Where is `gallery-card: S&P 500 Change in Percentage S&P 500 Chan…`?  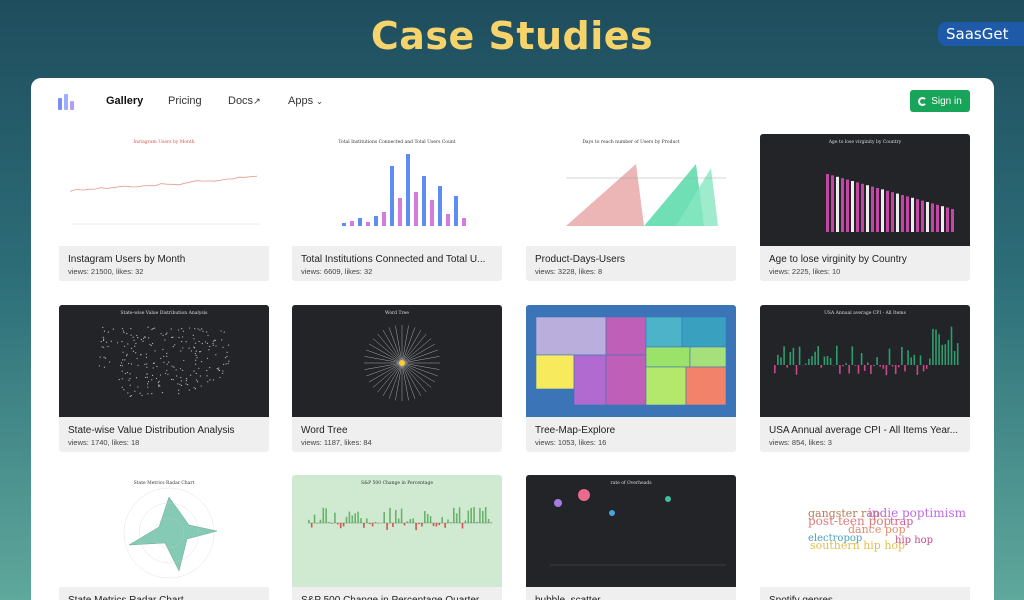
gallery-card: S&P 500 Change in Percentage S&P 500 Chan… is located at coordinates (397, 537).